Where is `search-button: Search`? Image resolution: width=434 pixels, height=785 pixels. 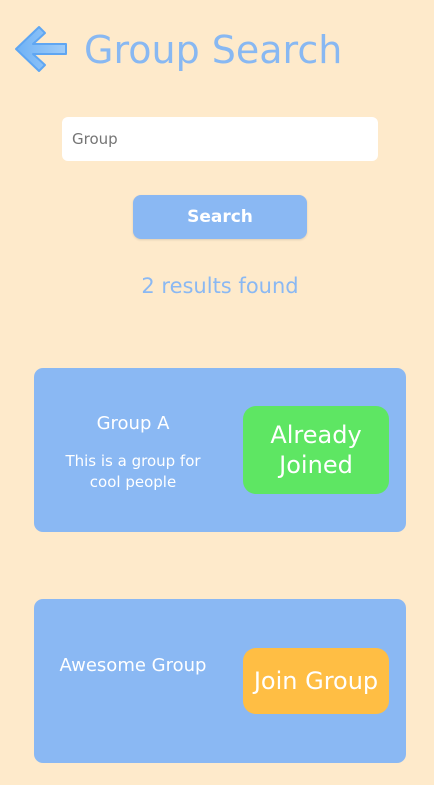
search-button: Search is located at coordinates (220, 217).